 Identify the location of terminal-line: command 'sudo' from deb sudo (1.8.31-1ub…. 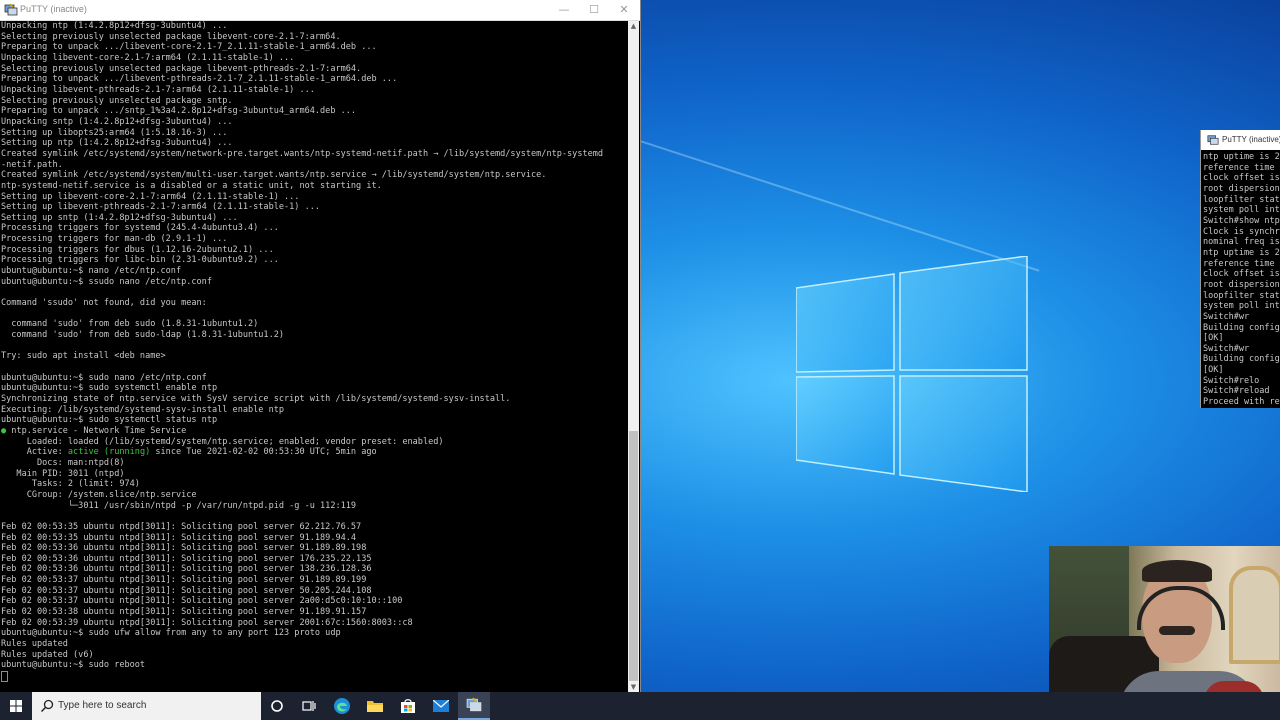
(130, 324).